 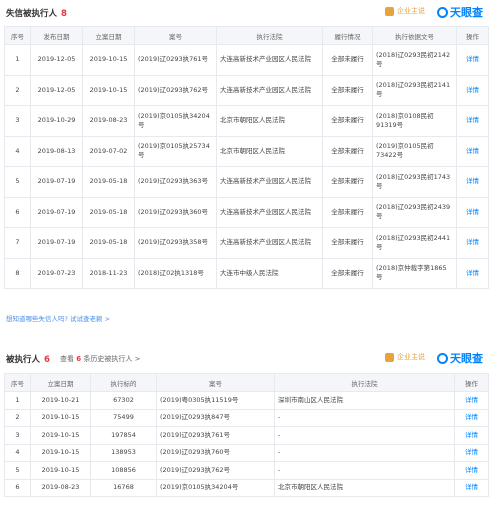 I want to click on basis-doc-number: (2018)京0108民初91319号, so click(x=414, y=121).